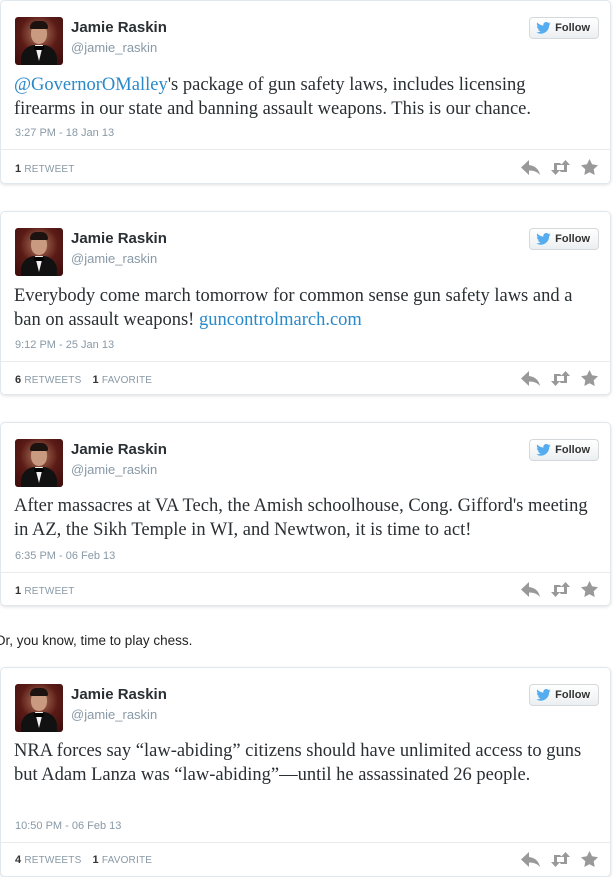  Describe the element at coordinates (68, 826) in the screenshot. I see `timestamp: 10:50 PM - 06 Feb 13` at that location.